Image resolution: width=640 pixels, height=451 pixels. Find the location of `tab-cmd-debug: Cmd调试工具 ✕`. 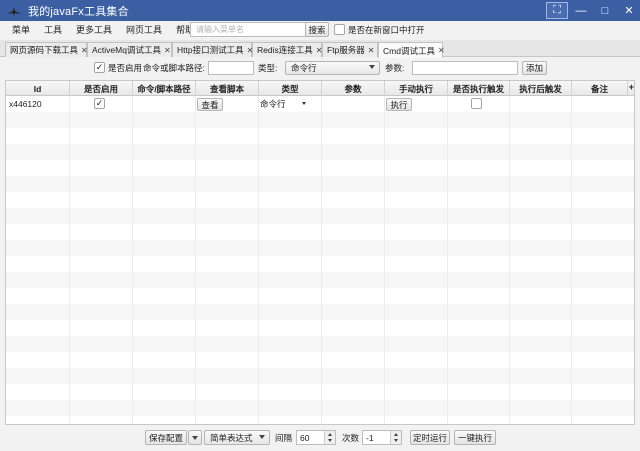

tab-cmd-debug: Cmd调试工具 ✕ is located at coordinates (411, 50).